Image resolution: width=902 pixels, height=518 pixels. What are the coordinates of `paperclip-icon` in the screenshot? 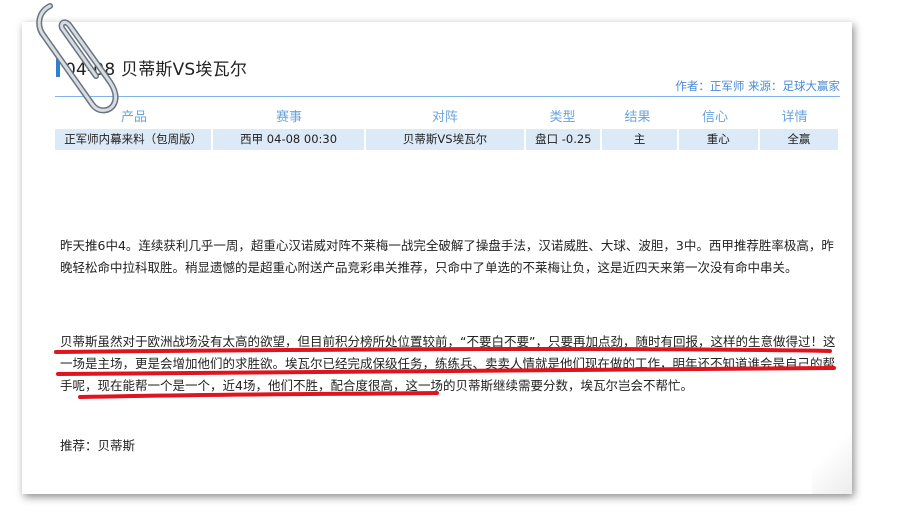 It's located at (77, 58).